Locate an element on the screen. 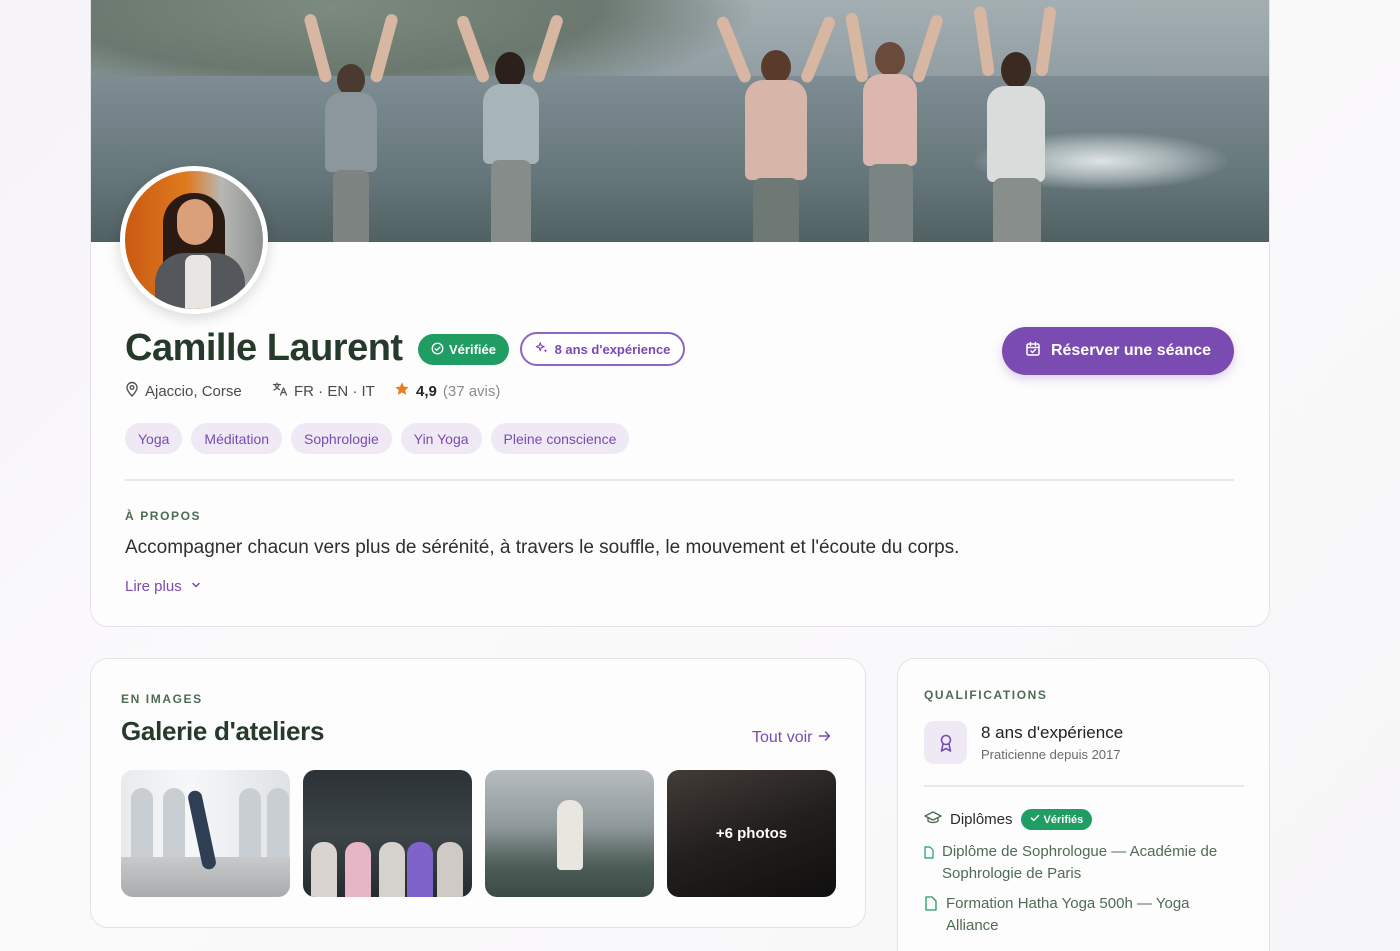 This screenshot has height=951, width=1400. tag: Yin Yoga is located at coordinates (441, 438).